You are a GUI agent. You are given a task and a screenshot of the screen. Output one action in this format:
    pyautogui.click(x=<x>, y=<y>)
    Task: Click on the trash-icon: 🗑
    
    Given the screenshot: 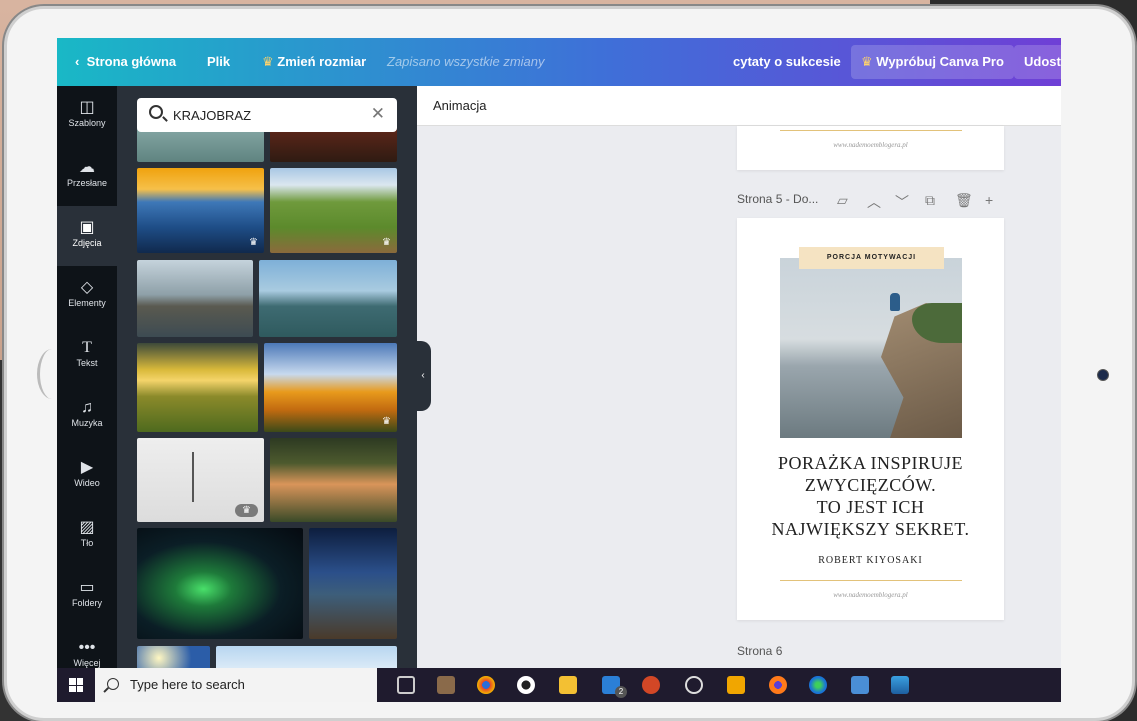 What is the action you would take?
    pyautogui.click(x=964, y=200)
    